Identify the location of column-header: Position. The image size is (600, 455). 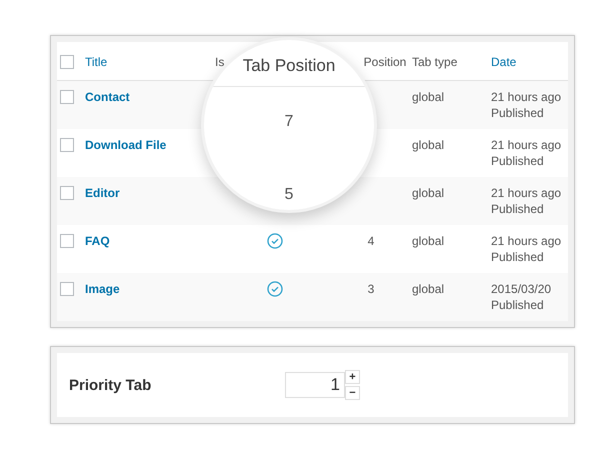
(385, 62).